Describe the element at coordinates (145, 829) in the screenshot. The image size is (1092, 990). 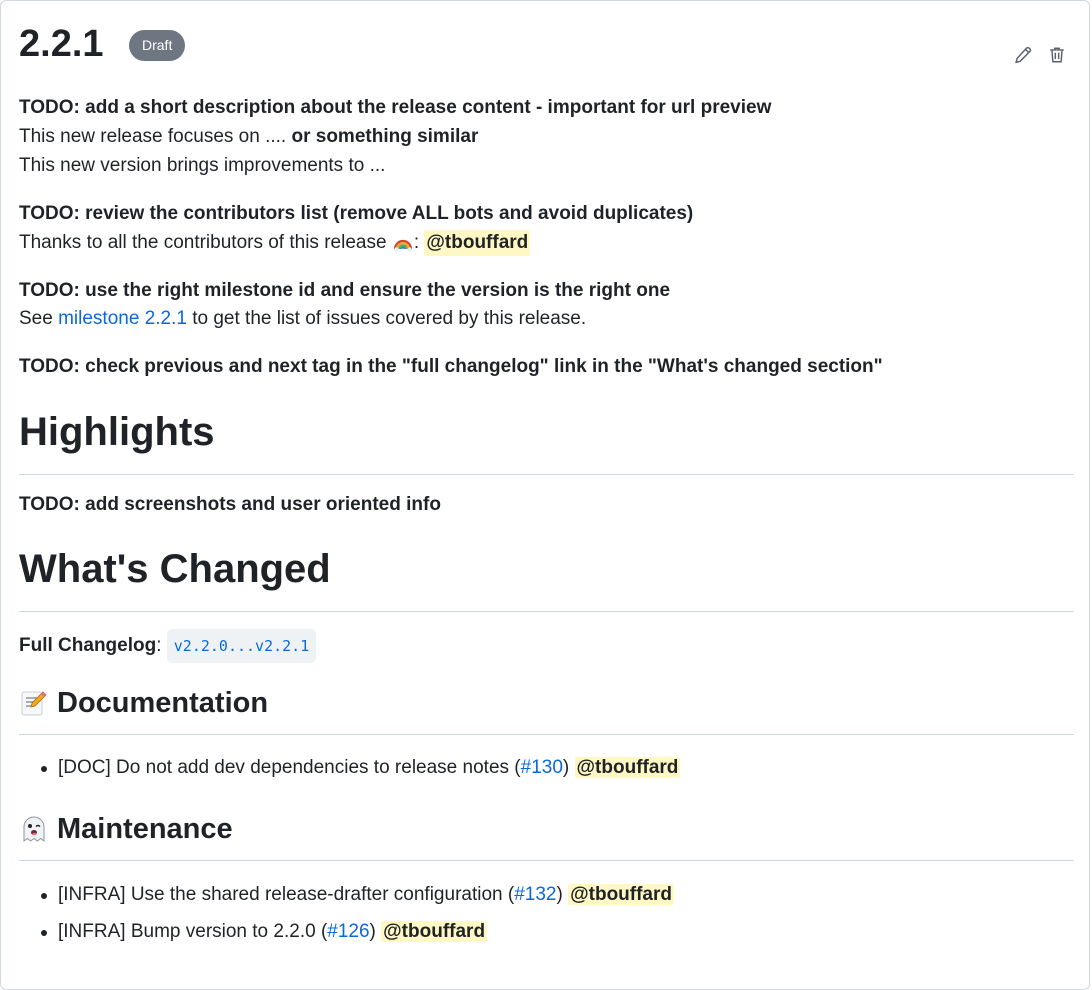
I see `maintenance-title: Maintenance` at that location.